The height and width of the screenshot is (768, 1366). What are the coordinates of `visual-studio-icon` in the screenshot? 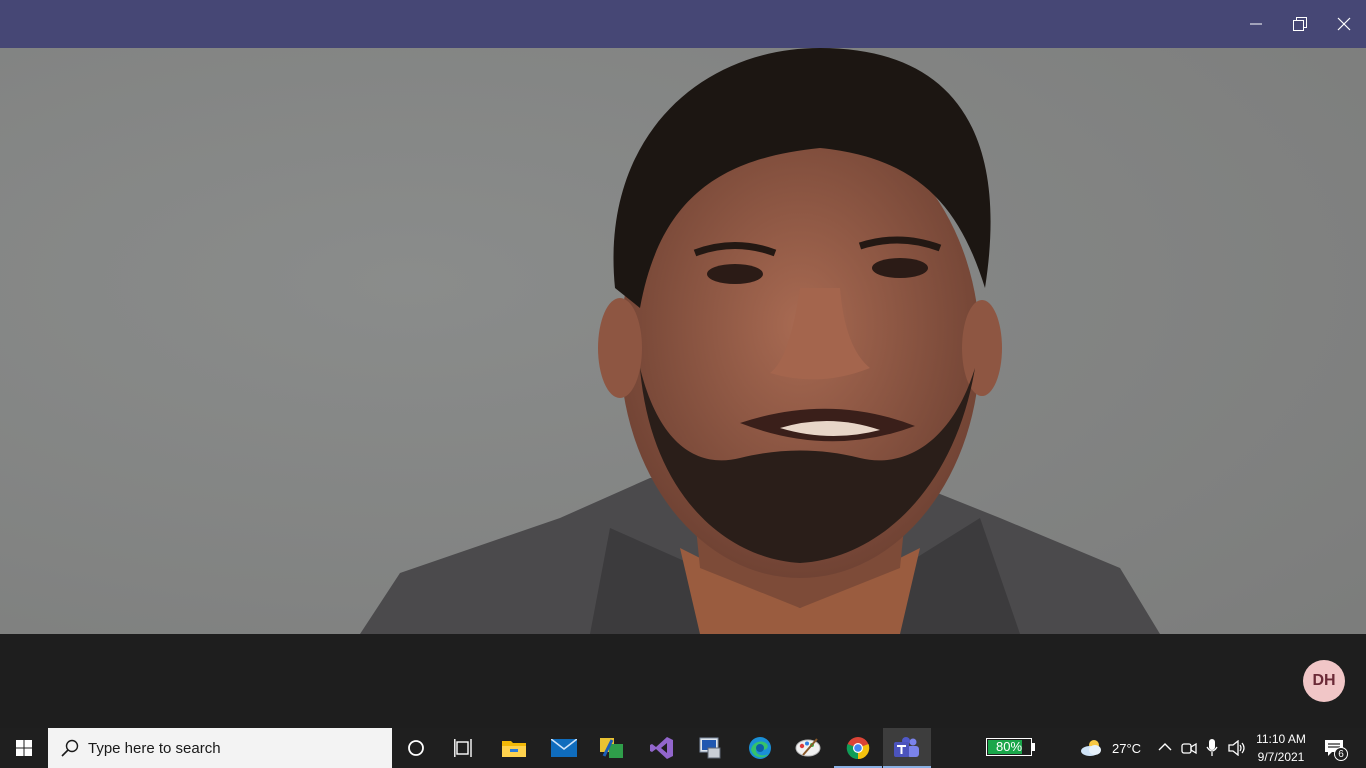 It's located at (661, 748).